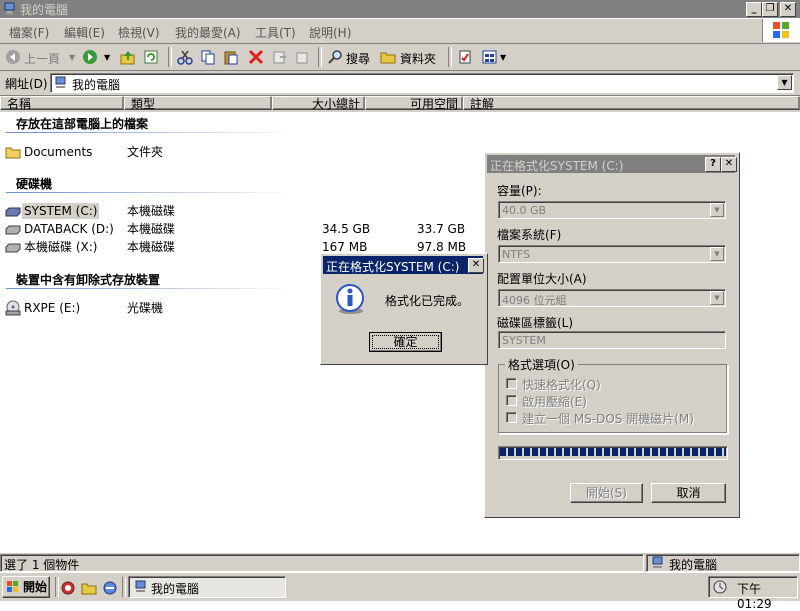 The height and width of the screenshot is (611, 800). Describe the element at coordinates (405, 342) in the screenshot. I see `ok-button: 確定` at that location.